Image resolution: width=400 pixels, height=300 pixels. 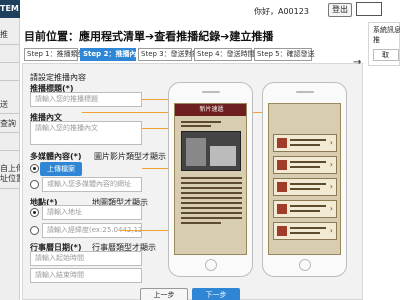 I want to click on phone-screen: › › › › ›, so click(x=304, y=179).